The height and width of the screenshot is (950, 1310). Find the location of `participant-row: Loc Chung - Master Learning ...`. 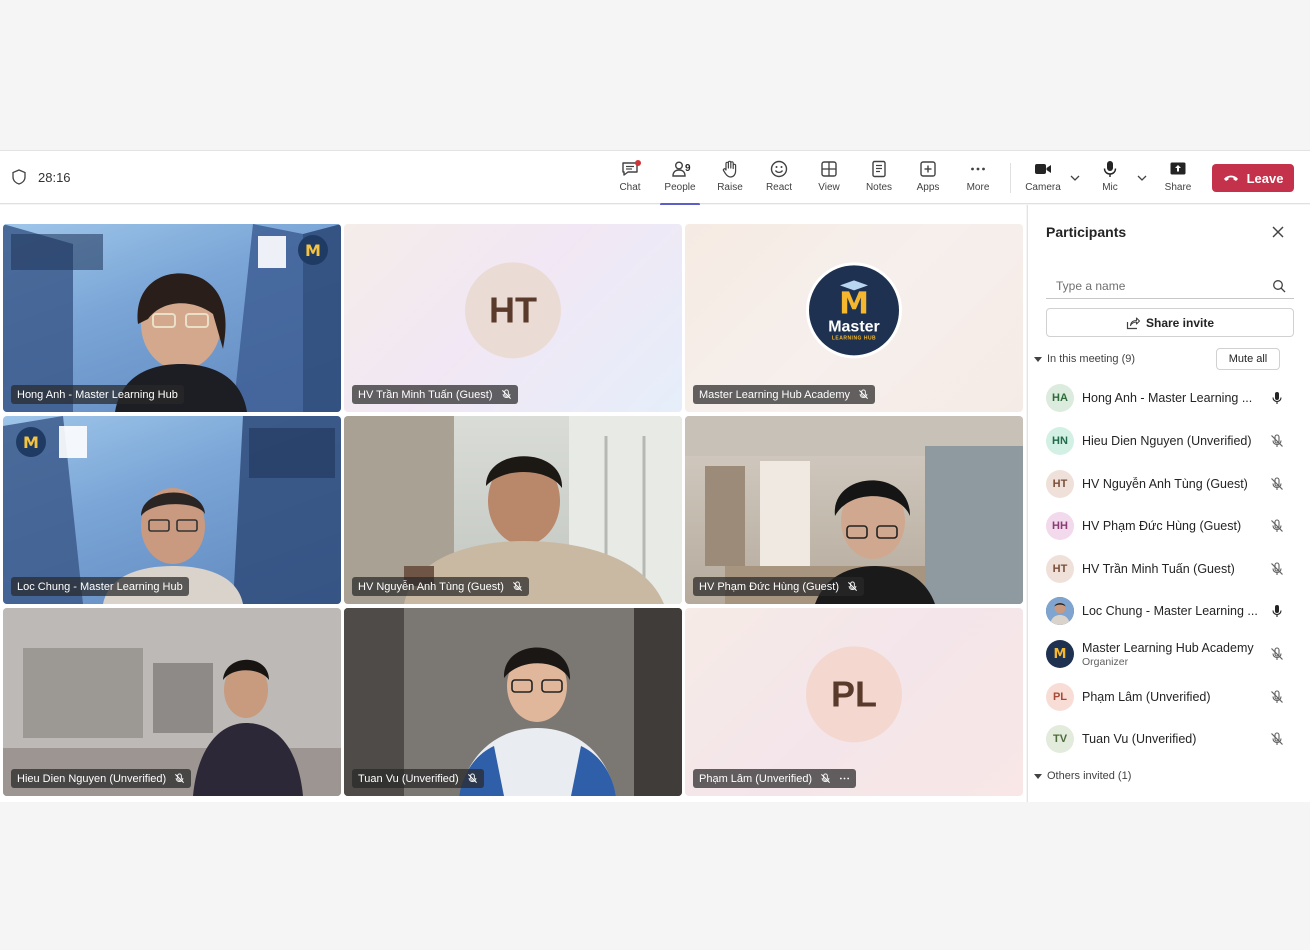

participant-row: Loc Chung - Master Learning ... is located at coordinates (1171, 611).